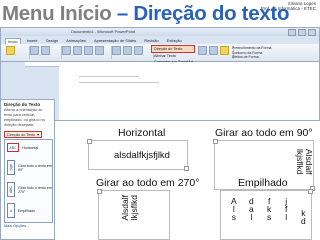 The width and height of the screenshot is (320, 240). I want to click on window-controls, so click(302, 32).